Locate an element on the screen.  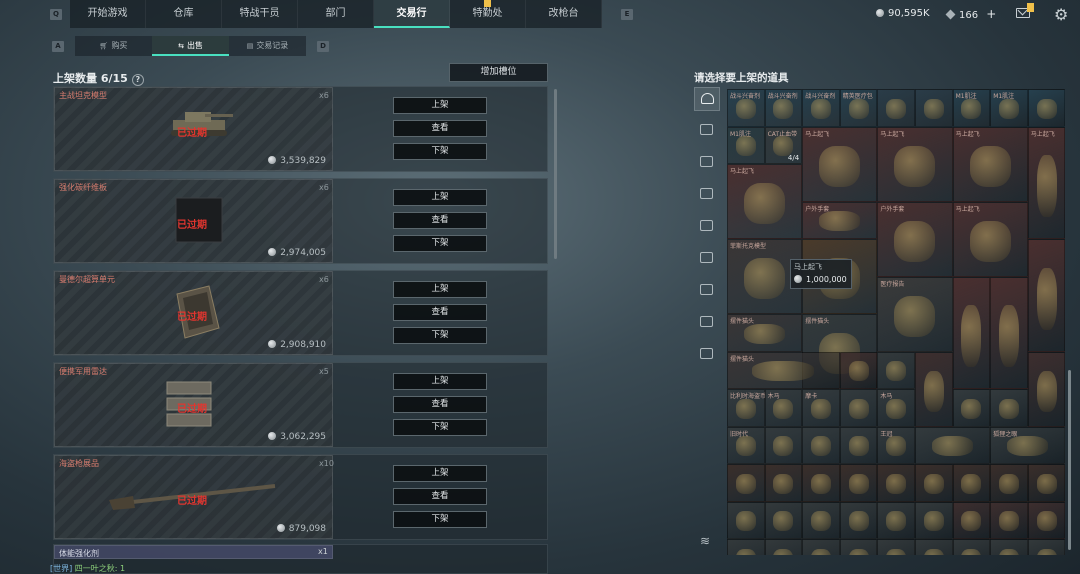
tab-warehouse: 仓库 is located at coordinates (184, 14).